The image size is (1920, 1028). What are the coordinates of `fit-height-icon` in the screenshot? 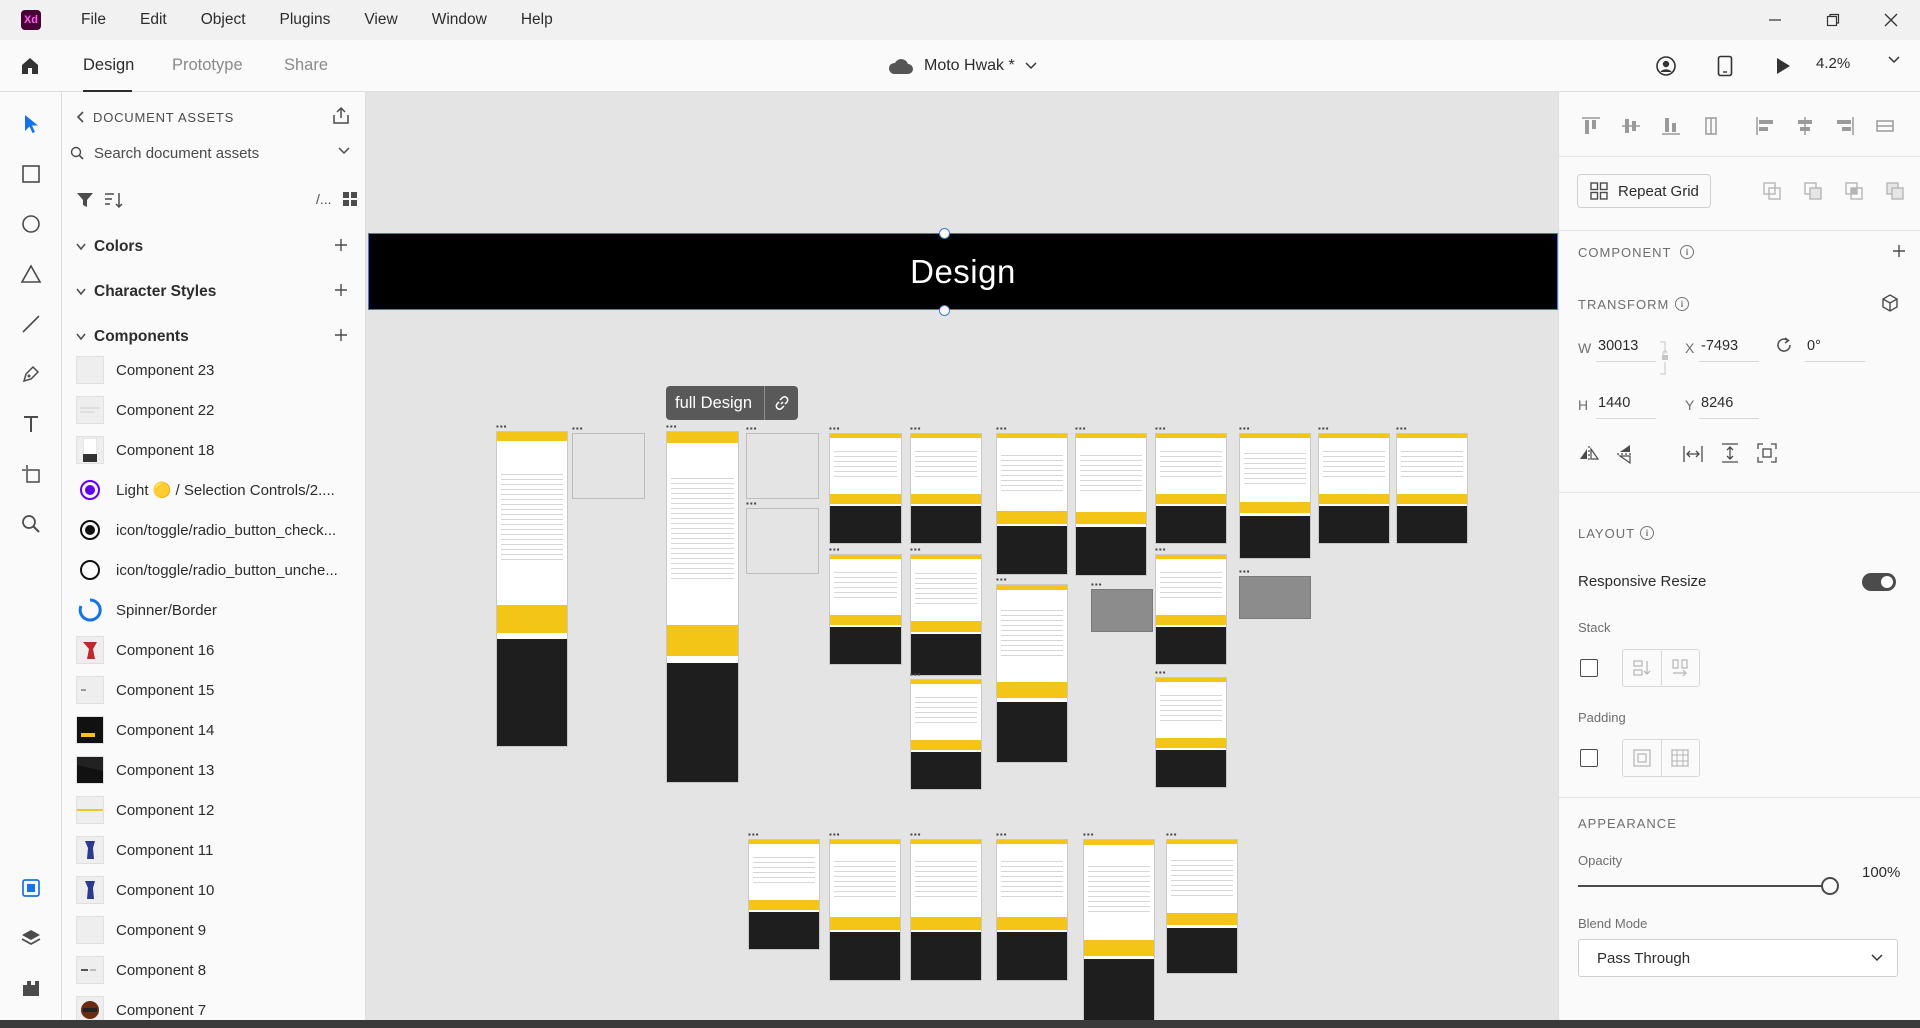 It's located at (1730, 453).